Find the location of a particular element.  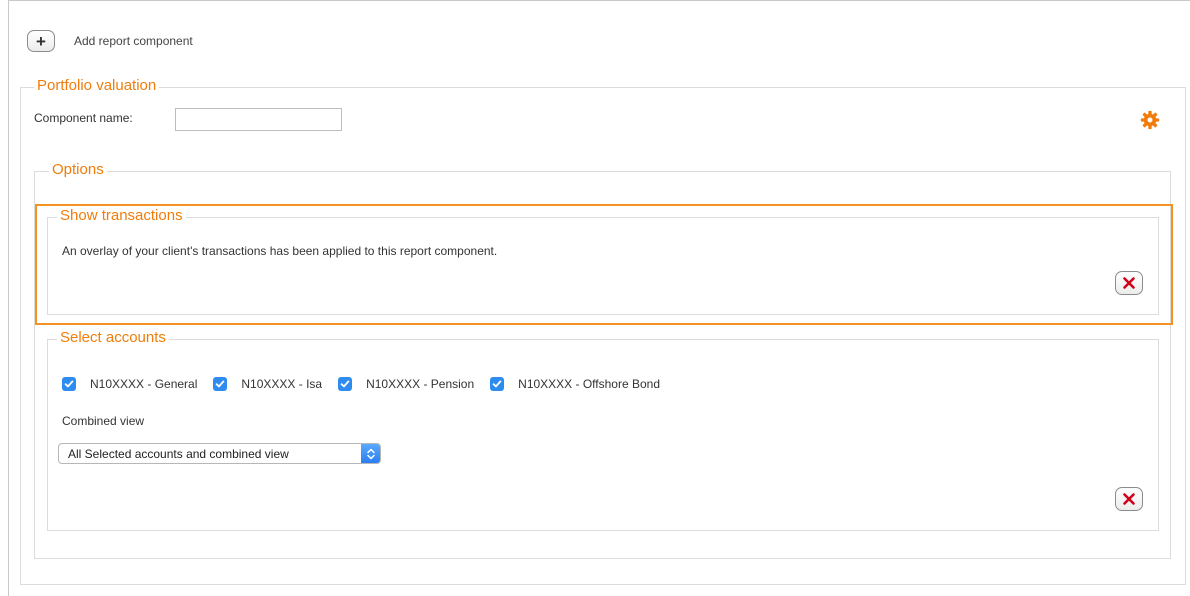

add-component-row: + Add report component is located at coordinates (110, 41).